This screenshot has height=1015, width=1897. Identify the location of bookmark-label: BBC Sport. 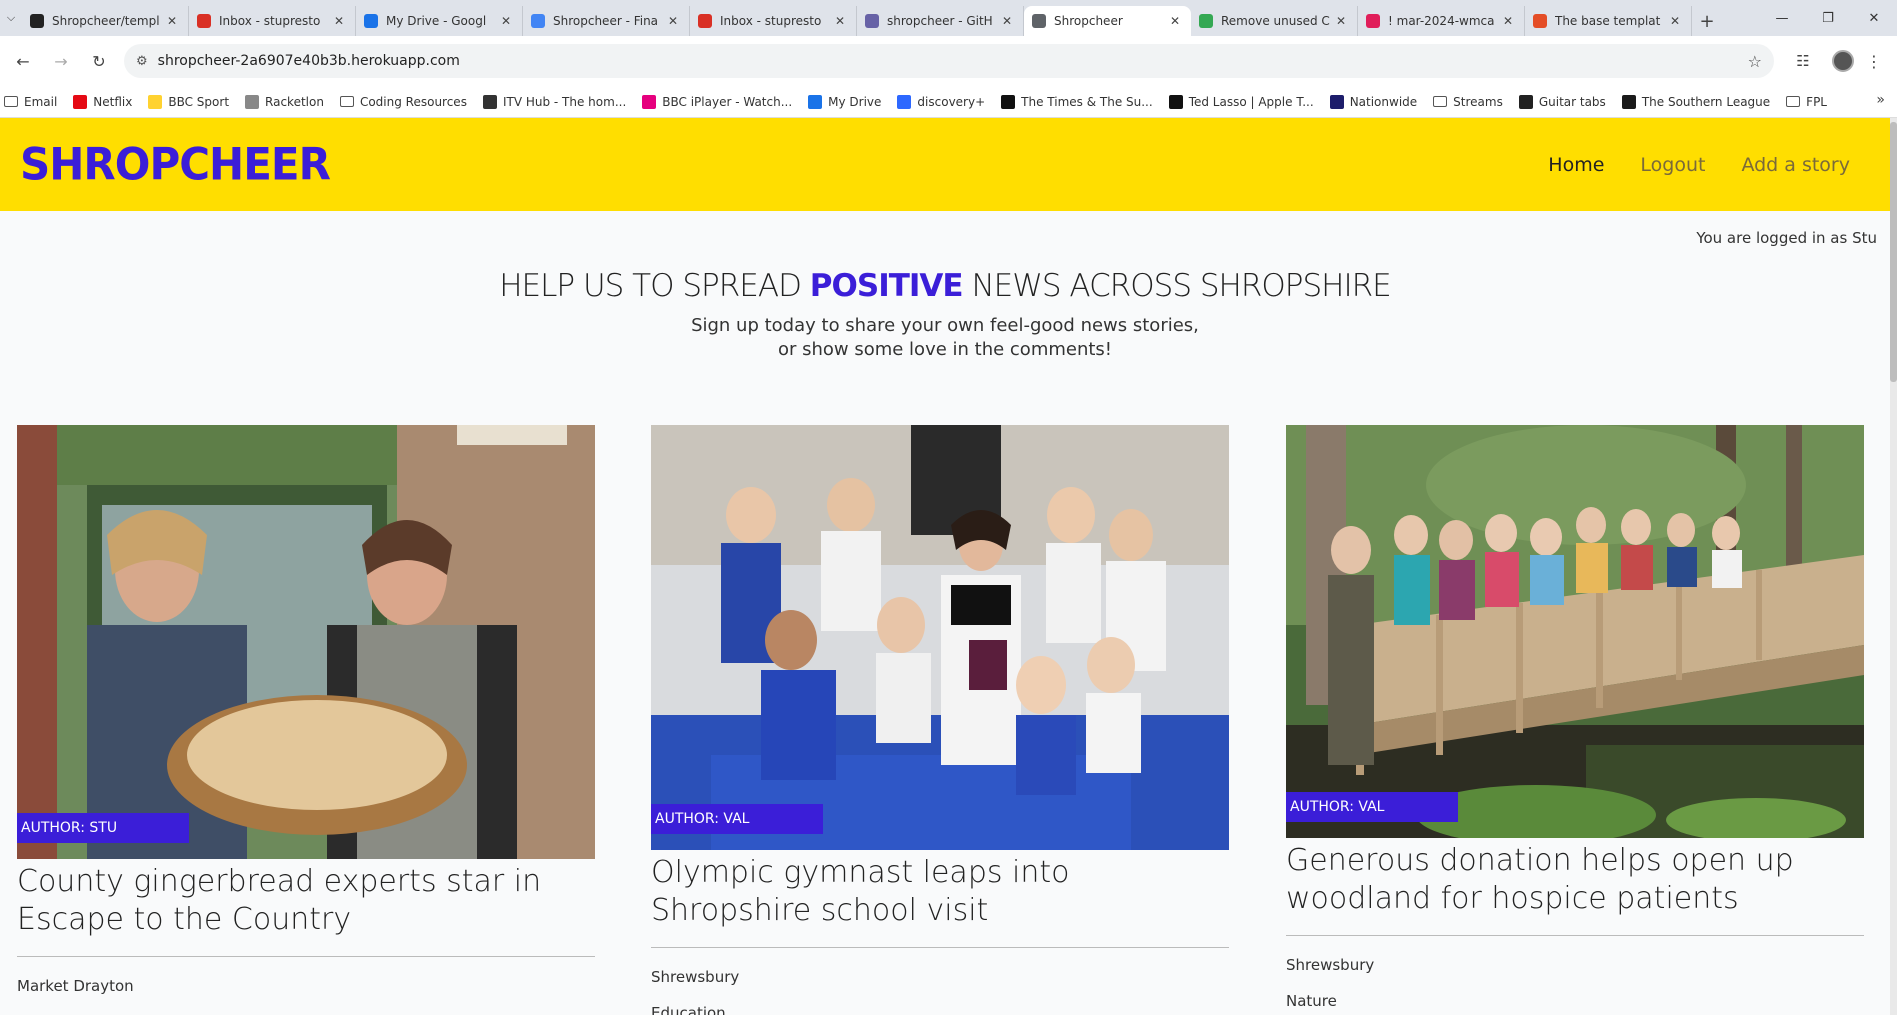
(199, 101).